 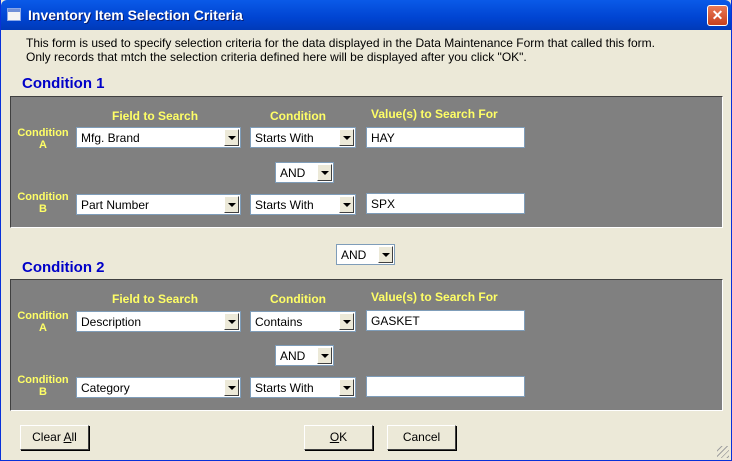 What do you see at coordinates (303, 321) in the screenshot?
I see `c2a-condition-select: Contains` at bounding box center [303, 321].